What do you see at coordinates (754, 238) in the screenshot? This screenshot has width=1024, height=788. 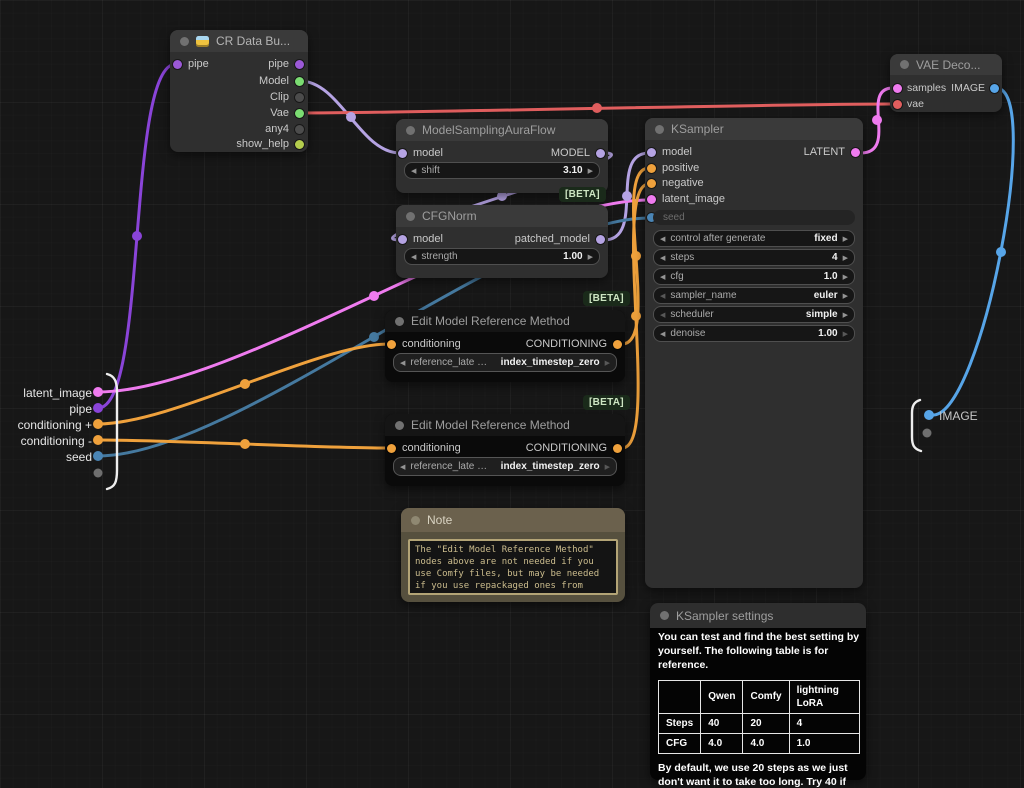 I see `widget-control-after-generate: ◀ control after generate fixed ▶` at bounding box center [754, 238].